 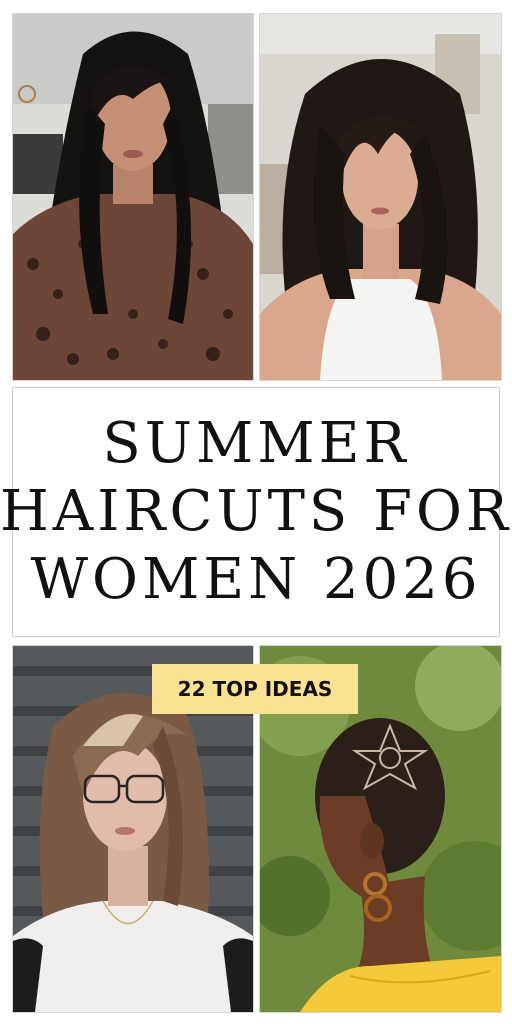 I want to click on title-line-3: WOMEN 2026, so click(x=256, y=579).